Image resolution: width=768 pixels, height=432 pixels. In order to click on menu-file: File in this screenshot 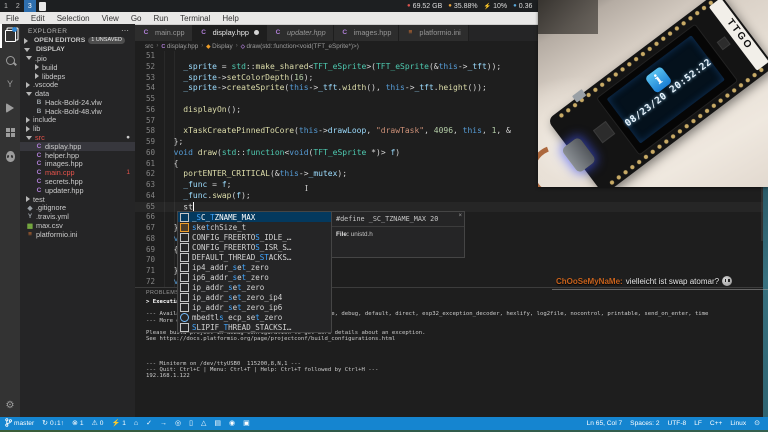, I will do `click(12, 18)`.